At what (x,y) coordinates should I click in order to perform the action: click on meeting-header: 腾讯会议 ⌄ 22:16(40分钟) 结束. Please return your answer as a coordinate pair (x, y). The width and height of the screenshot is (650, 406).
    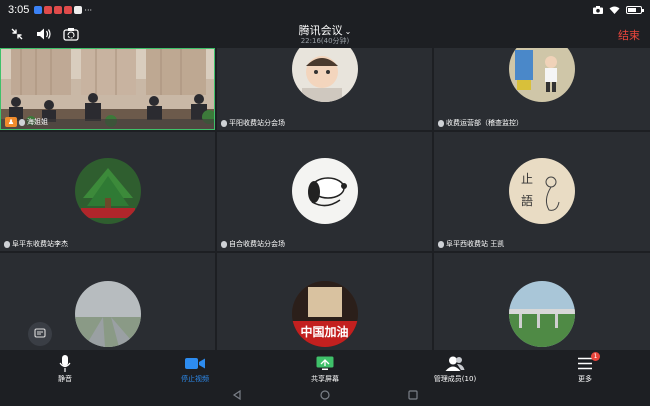
    Looking at the image, I should click on (325, 34).